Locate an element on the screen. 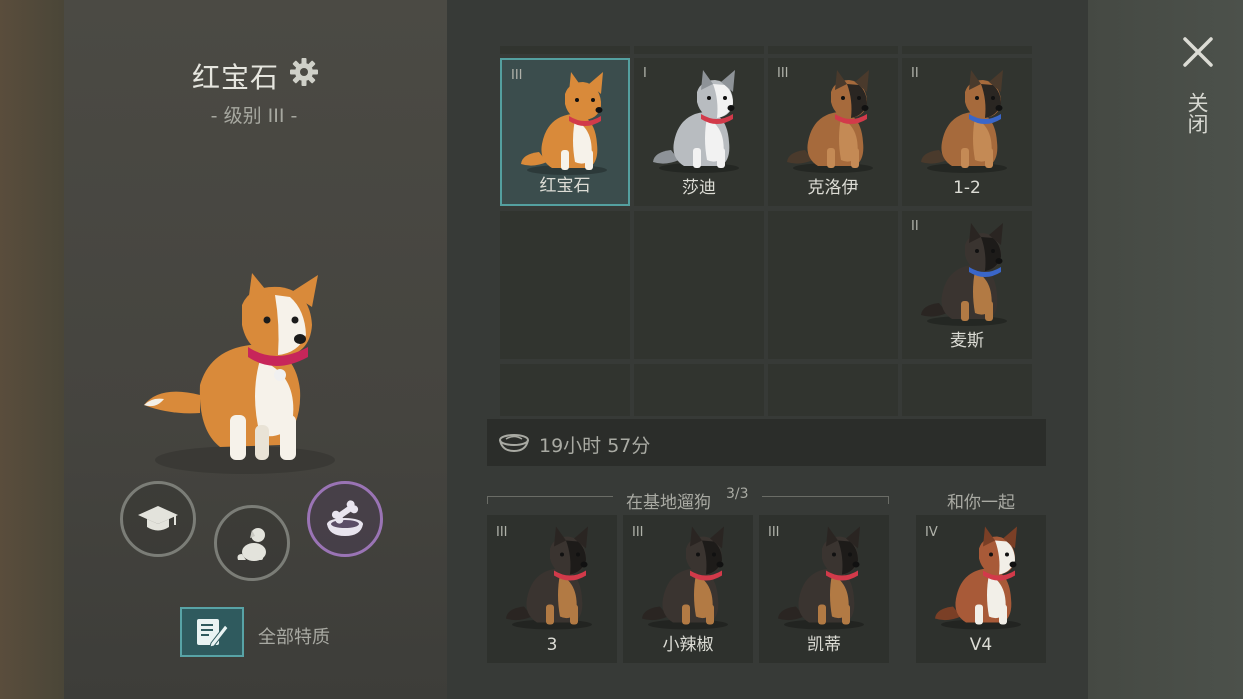 Image resolution: width=1243 pixels, height=699 pixels. close-icon is located at coordinates (1198, 52).